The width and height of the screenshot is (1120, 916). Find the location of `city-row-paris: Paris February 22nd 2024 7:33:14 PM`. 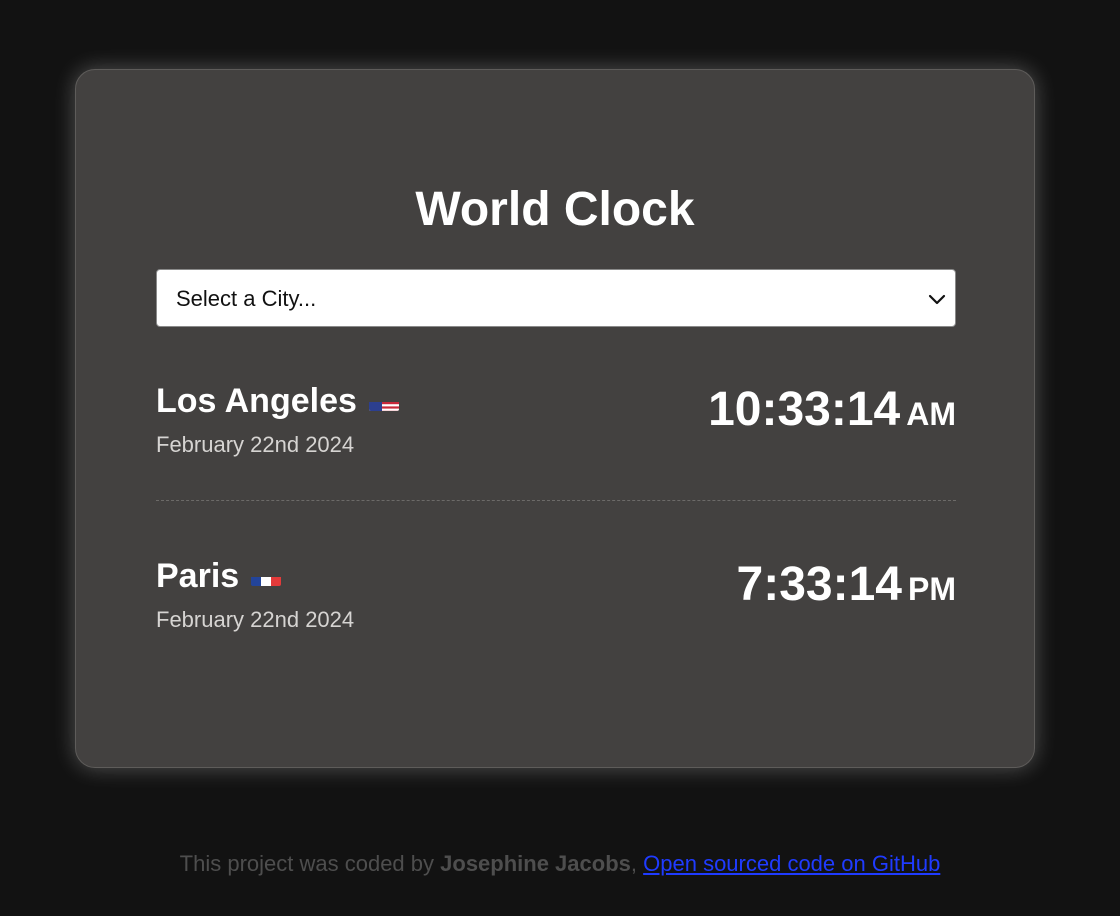

city-row-paris: Paris February 22nd 2024 7:33:14 PM is located at coordinates (556, 611).